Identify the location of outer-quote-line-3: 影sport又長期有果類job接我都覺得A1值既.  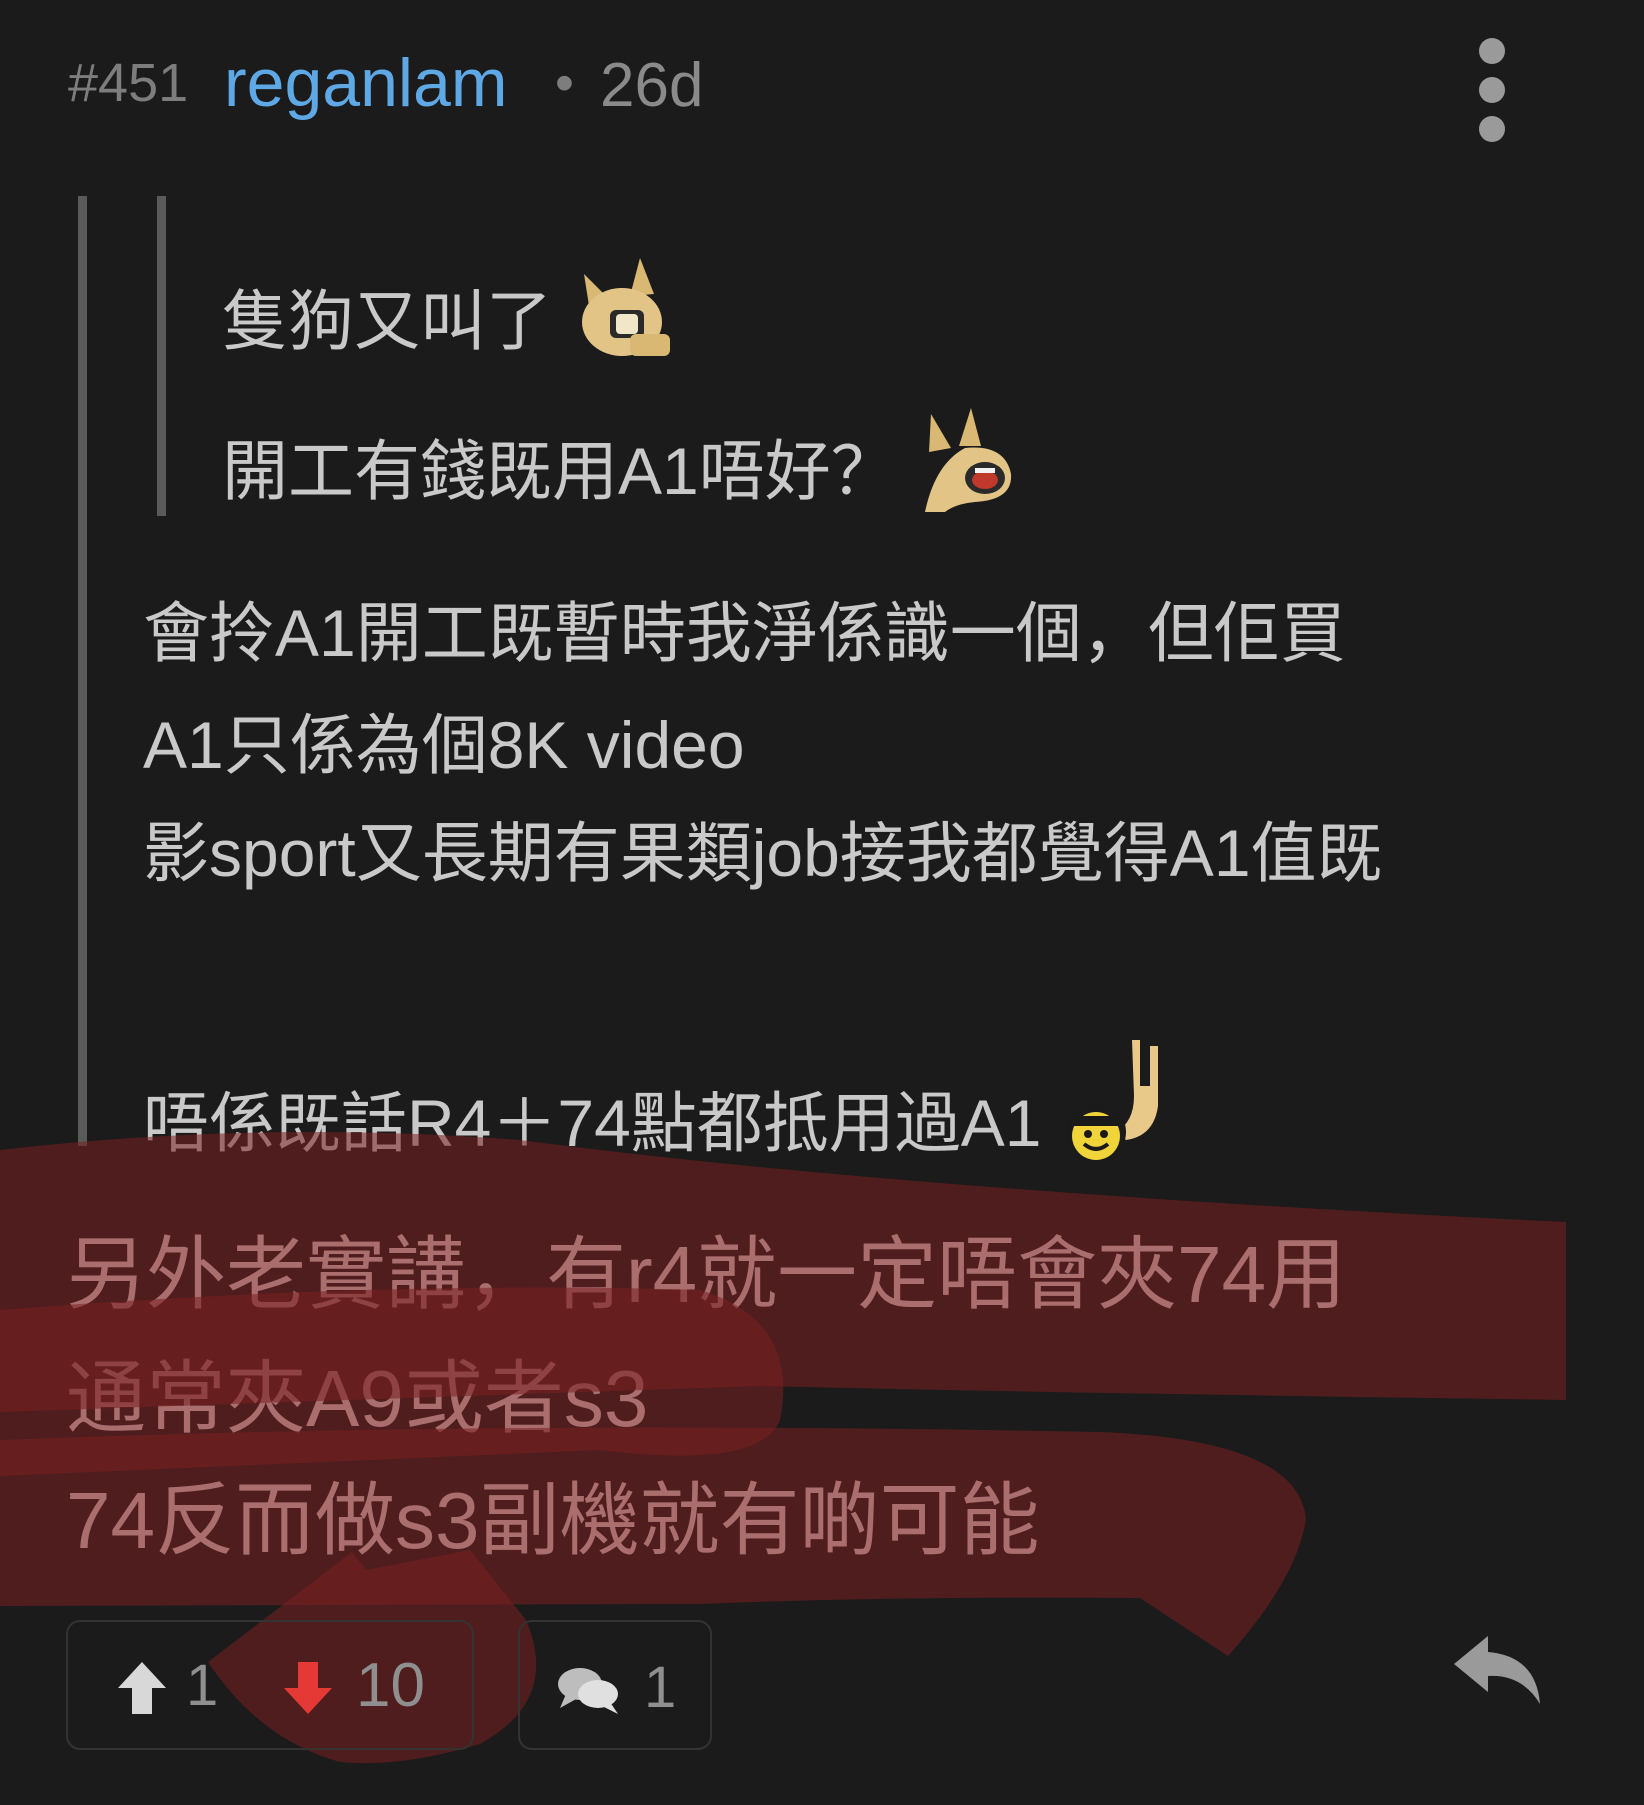
(763, 853).